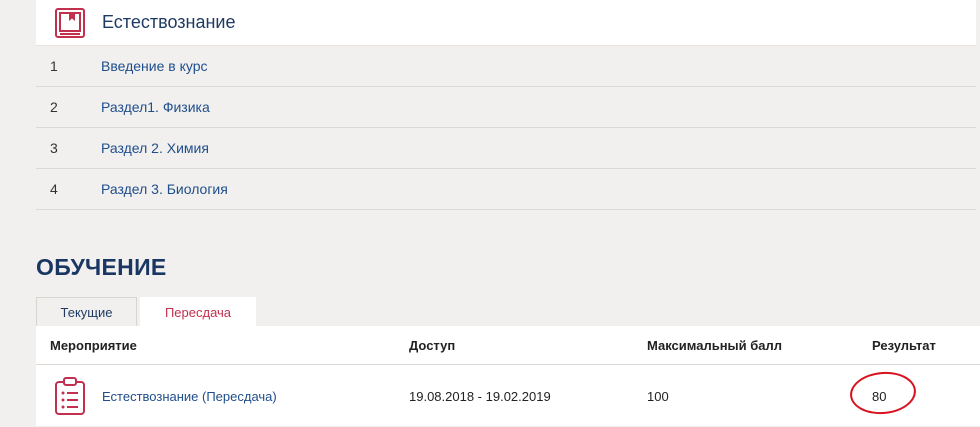  Describe the element at coordinates (155, 107) in the screenshot. I see `section-link: Раздел1. Физика` at that location.